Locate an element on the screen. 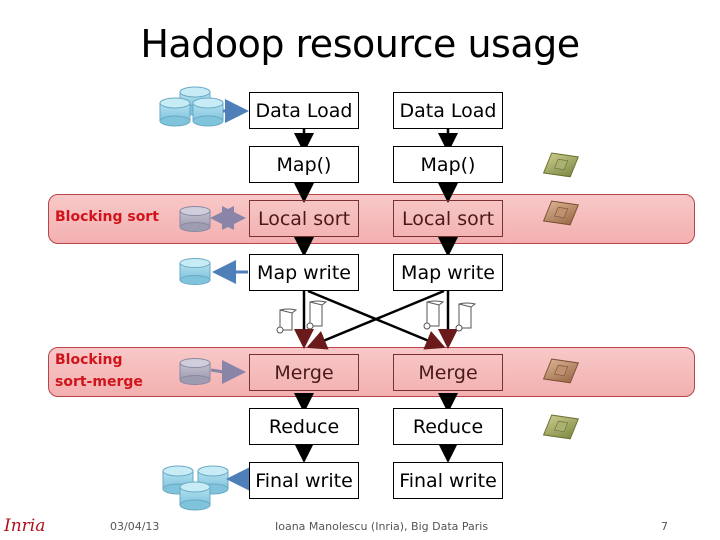 The height and width of the screenshot is (540, 720). cpu-chip-icon-merge is located at coordinates (561, 371).